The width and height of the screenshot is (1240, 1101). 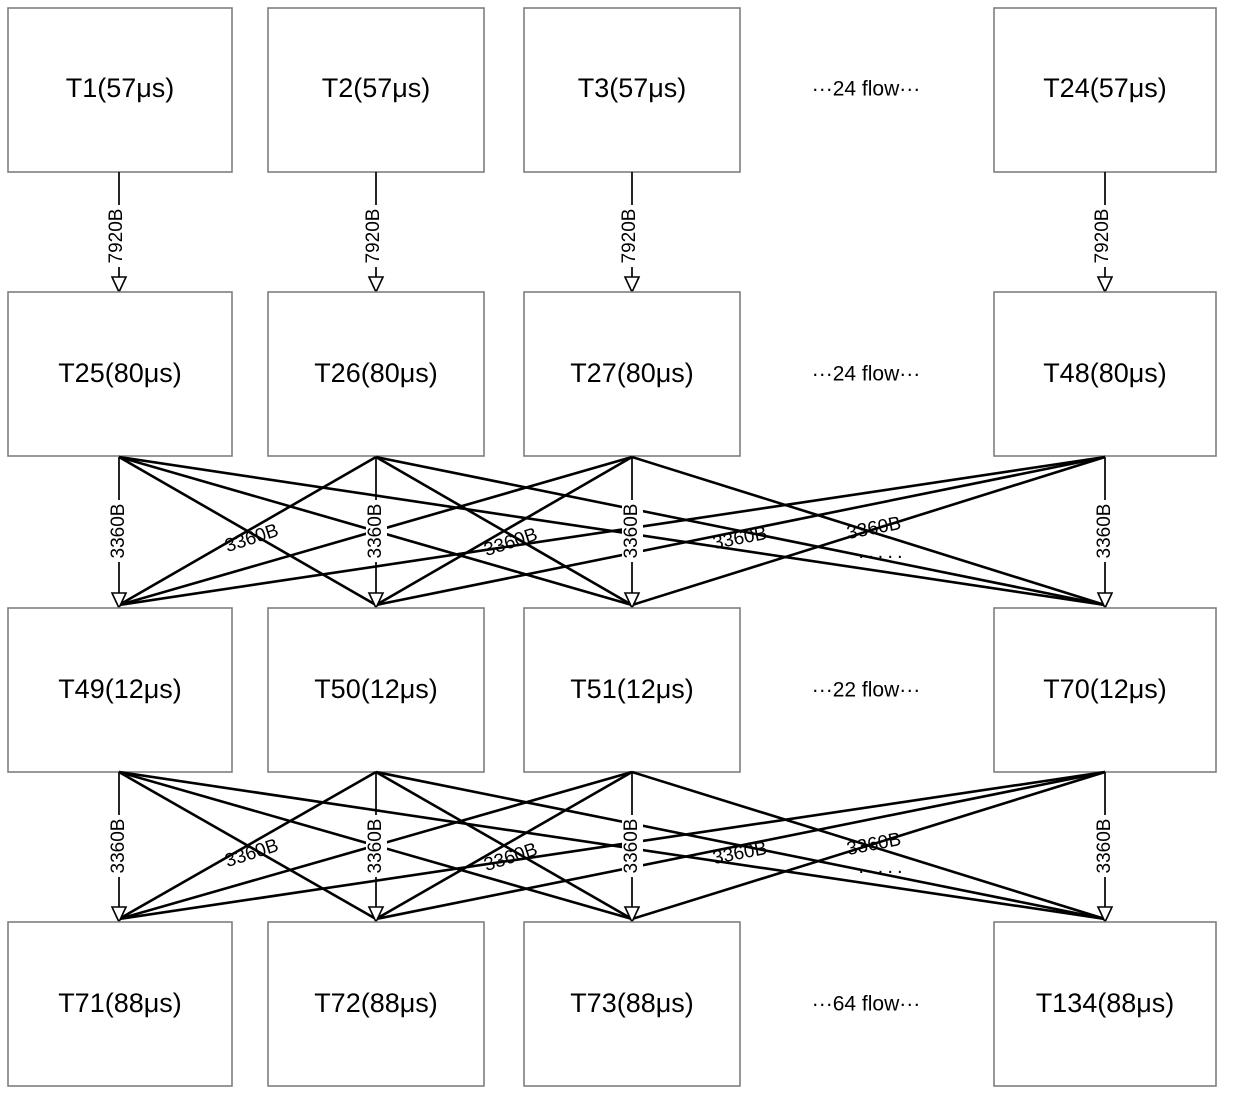 I want to click on node-box: T1(57μs), so click(x=120, y=90).